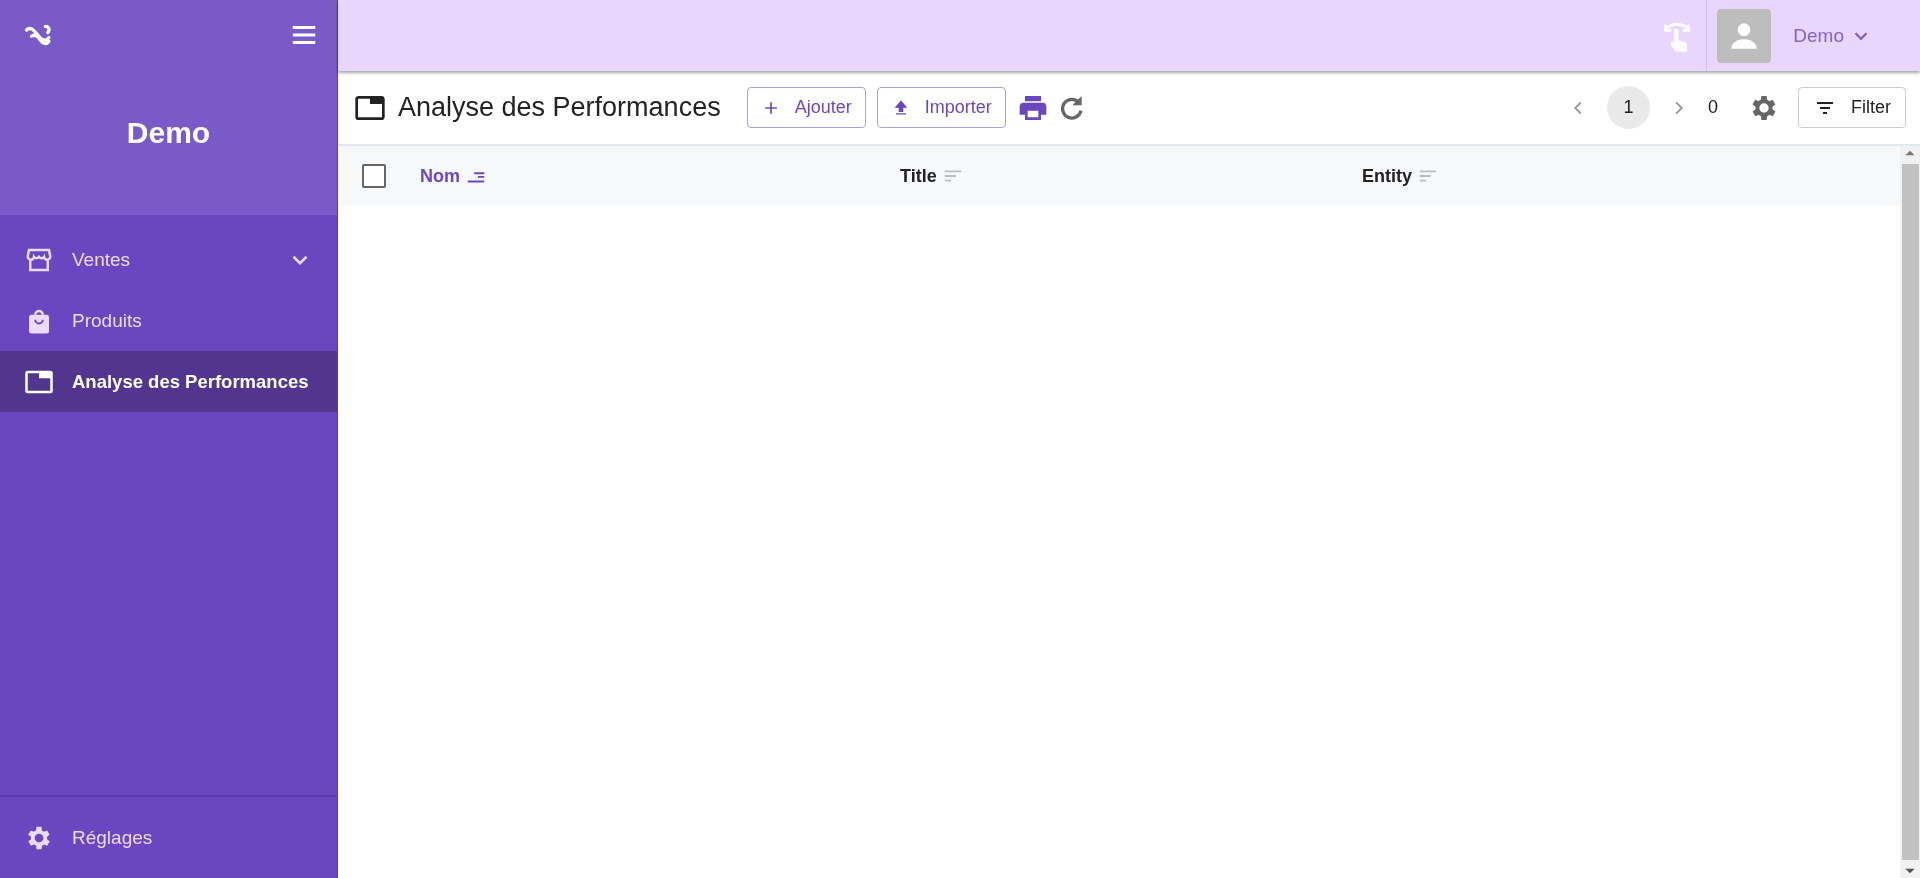 The height and width of the screenshot is (878, 1920). What do you see at coordinates (1910, 512) in the screenshot?
I see `scrollbar` at bounding box center [1910, 512].